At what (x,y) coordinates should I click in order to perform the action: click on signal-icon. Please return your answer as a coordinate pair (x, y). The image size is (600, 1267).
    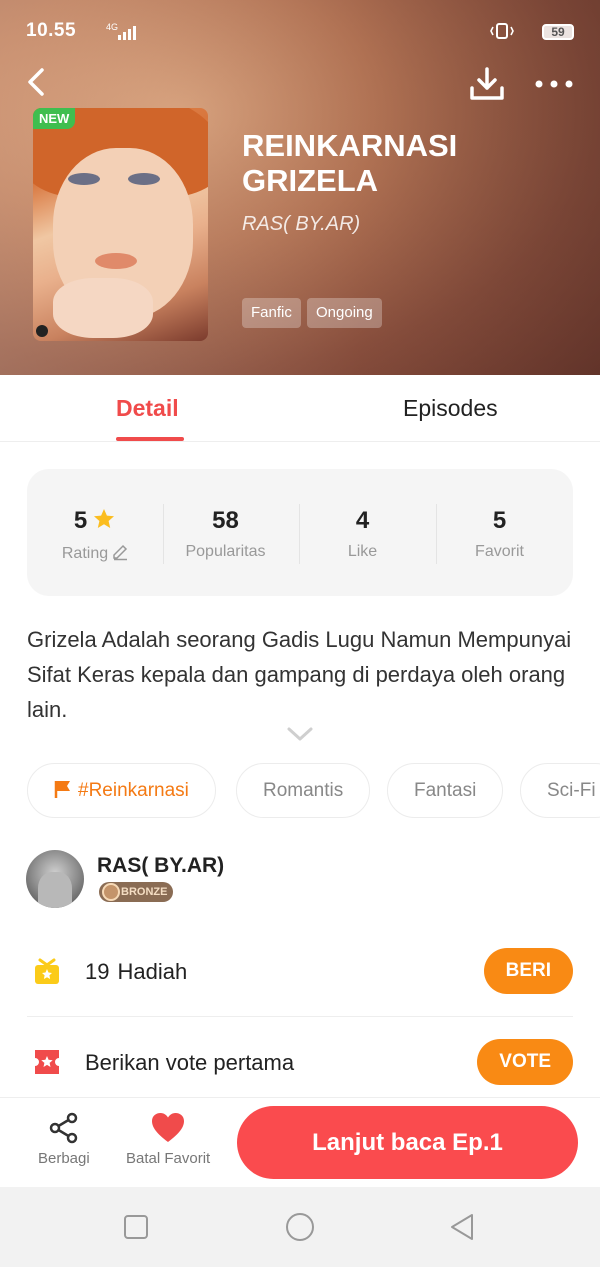
    Looking at the image, I should click on (128, 33).